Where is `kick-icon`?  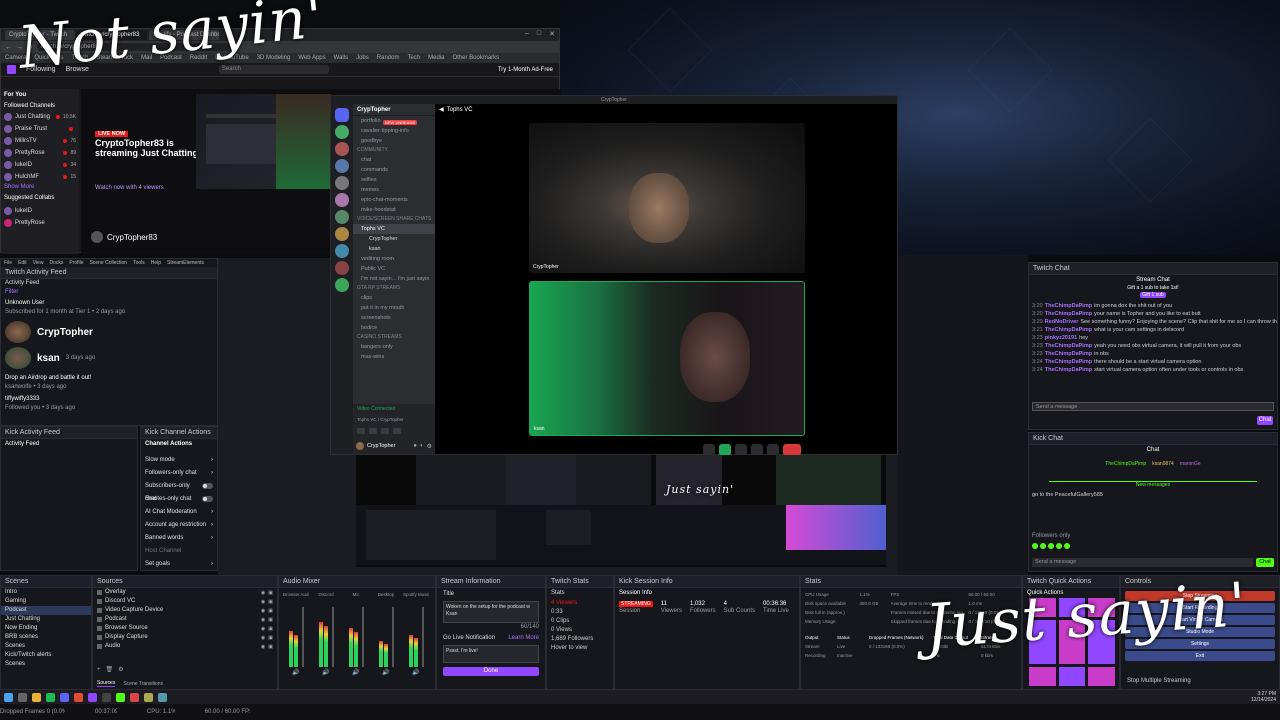 kick-icon is located at coordinates (120, 697).